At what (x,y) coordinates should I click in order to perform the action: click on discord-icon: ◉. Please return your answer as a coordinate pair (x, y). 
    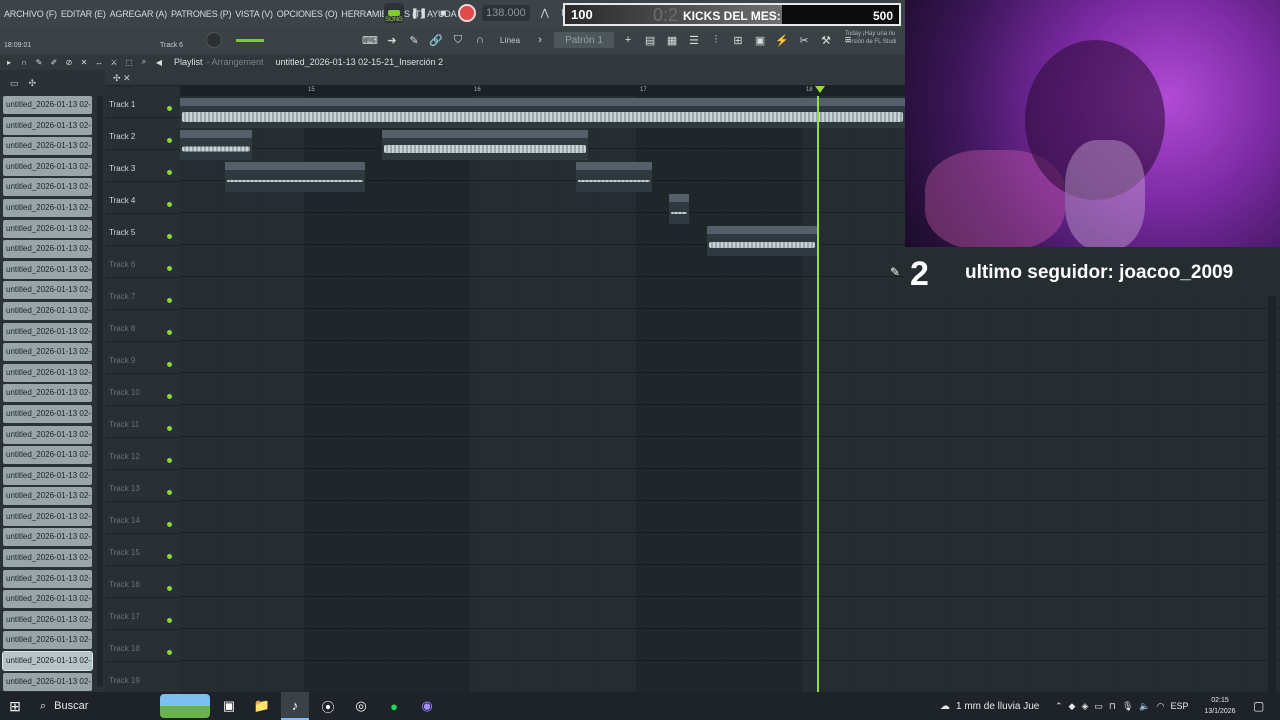
    Looking at the image, I should click on (427, 706).